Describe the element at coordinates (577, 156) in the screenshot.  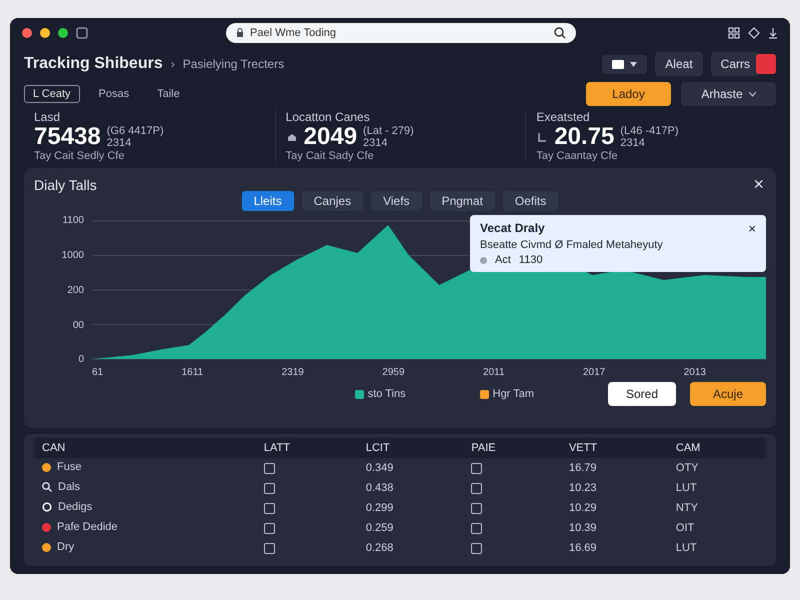
I see `stat-caption: Tay Caantay Cfe` at that location.